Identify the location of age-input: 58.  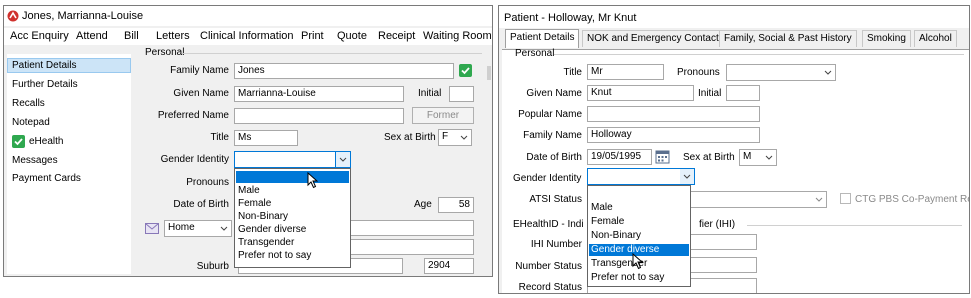
(456, 205).